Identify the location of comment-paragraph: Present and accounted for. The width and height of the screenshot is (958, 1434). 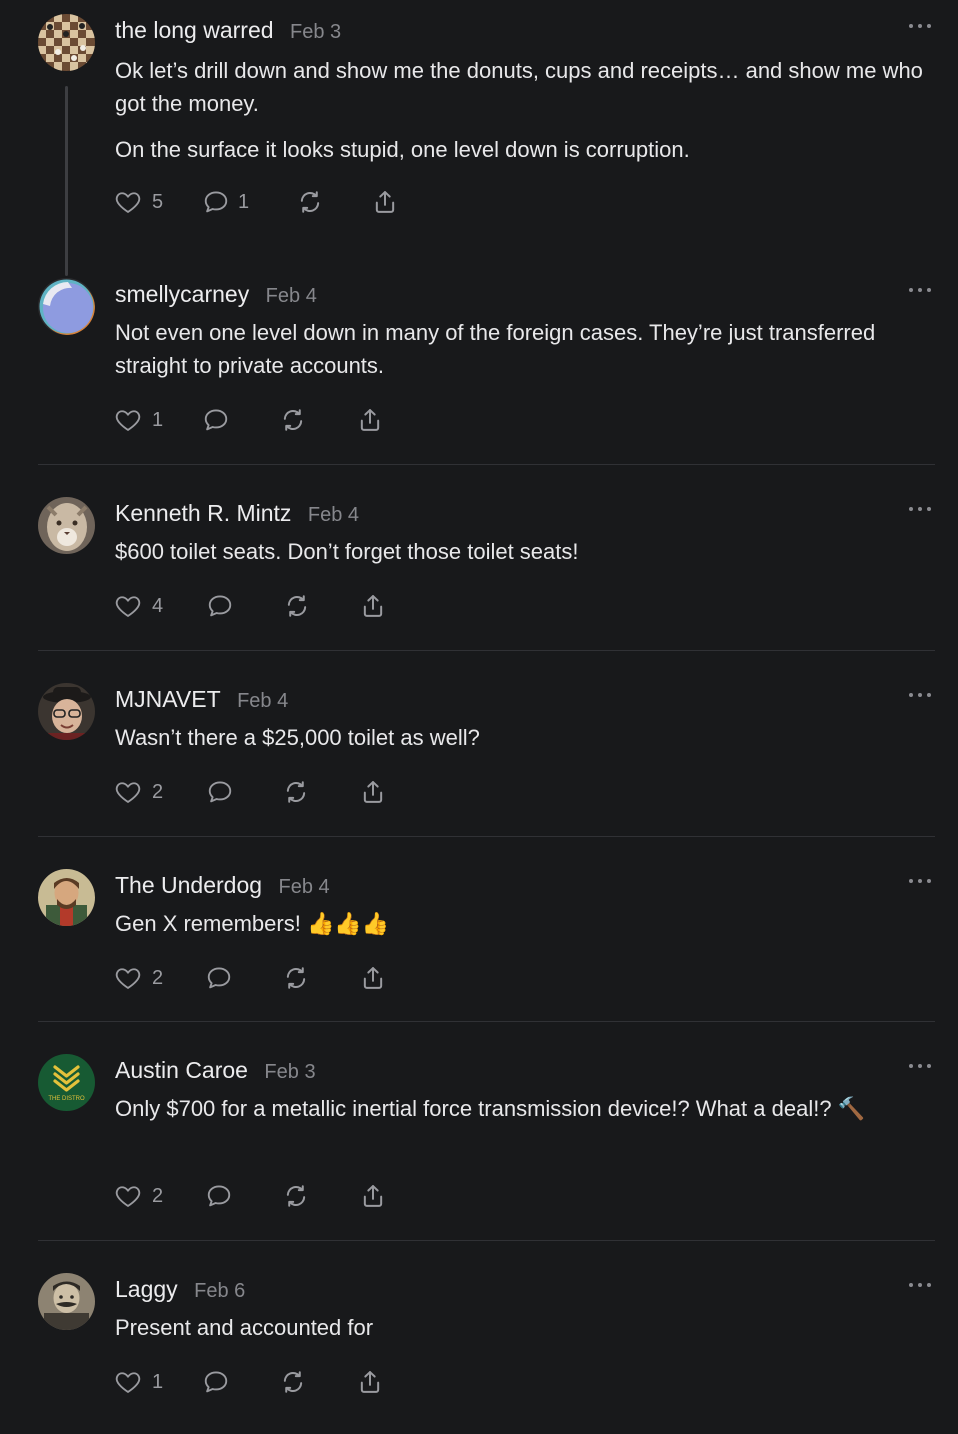
(244, 1327).